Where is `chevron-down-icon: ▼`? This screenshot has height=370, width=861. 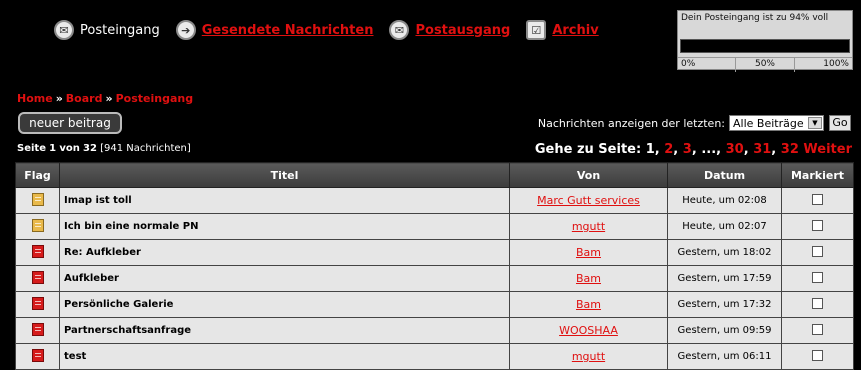
chevron-down-icon: ▼ is located at coordinates (815, 123).